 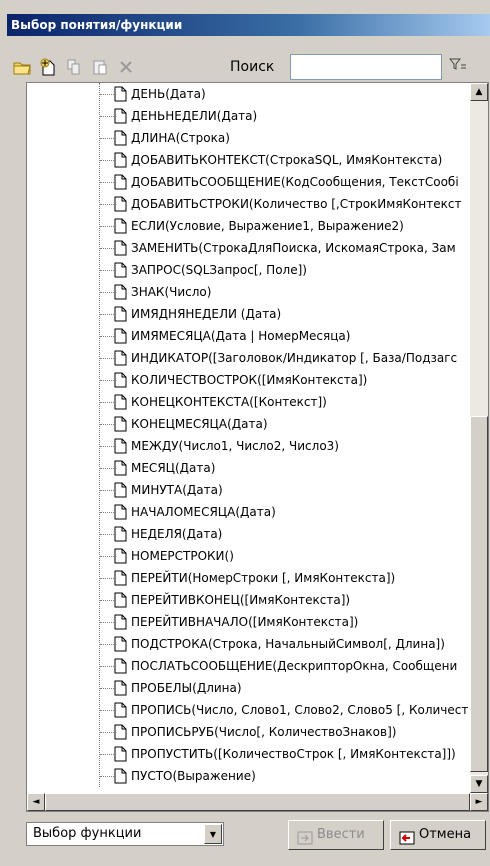 What do you see at coordinates (180, 138) in the screenshot?
I see `tree-item-label: ДЛИНА(Строка)` at bounding box center [180, 138].